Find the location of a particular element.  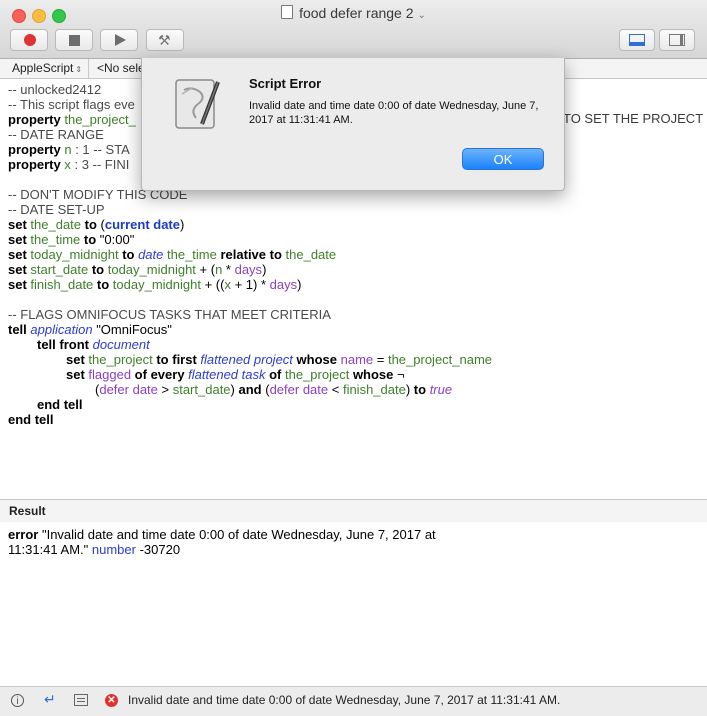

record-icon is located at coordinates (30, 40).